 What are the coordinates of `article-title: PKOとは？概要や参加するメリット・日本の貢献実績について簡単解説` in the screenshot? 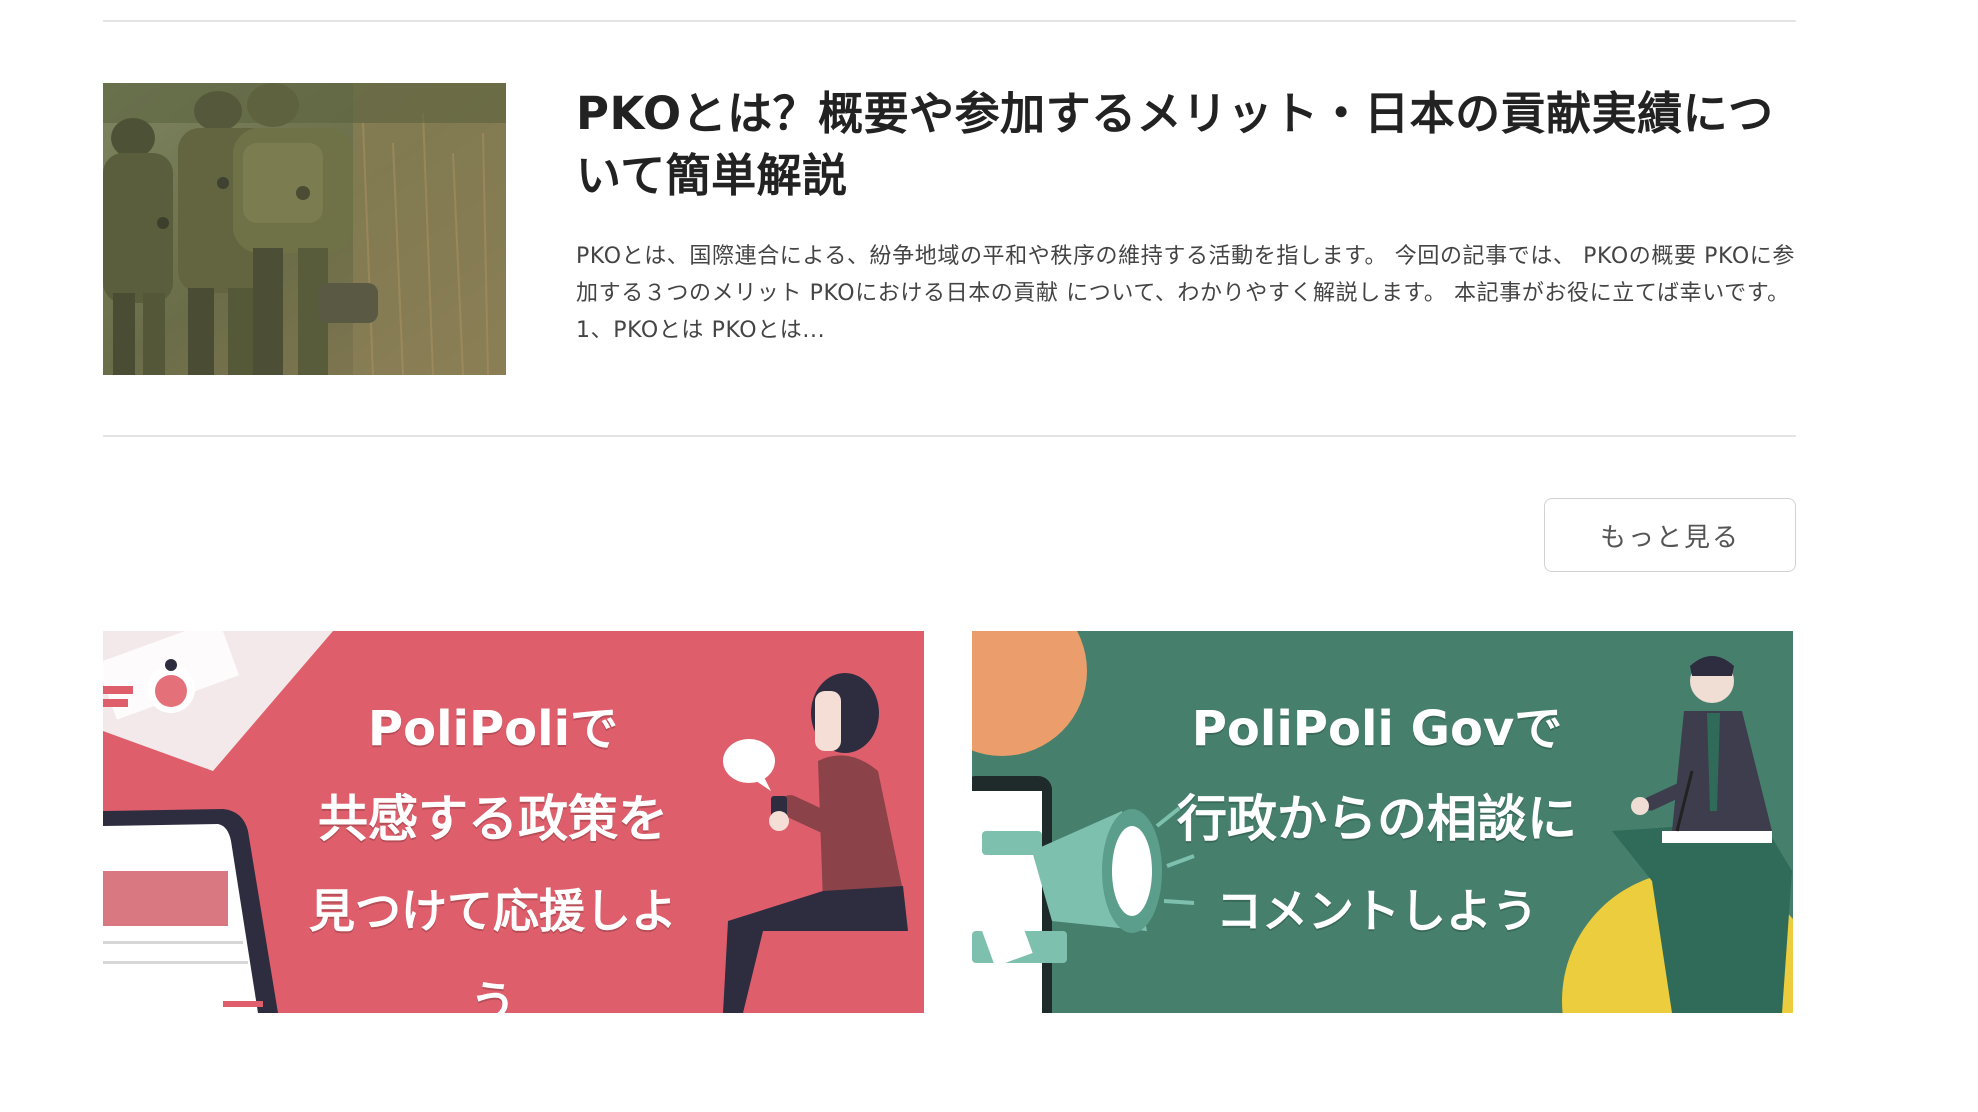 It's located at (1186, 145).